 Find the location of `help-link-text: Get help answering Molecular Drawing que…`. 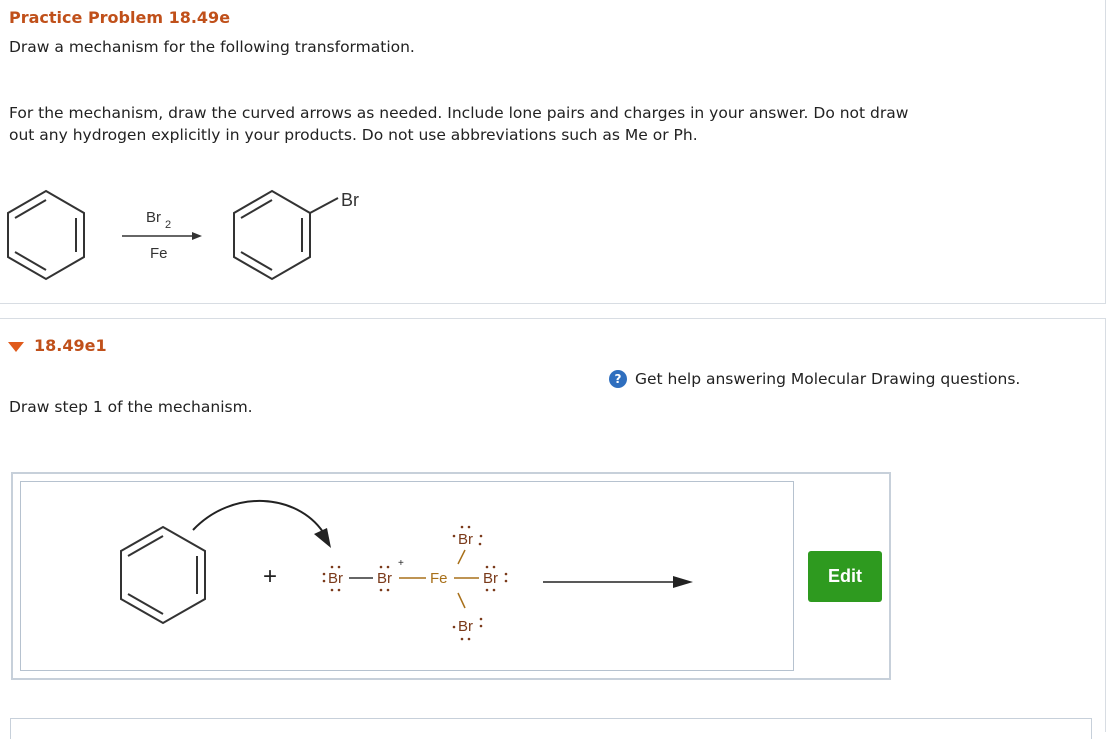

help-link-text: Get help answering Molecular Drawing que… is located at coordinates (828, 379).